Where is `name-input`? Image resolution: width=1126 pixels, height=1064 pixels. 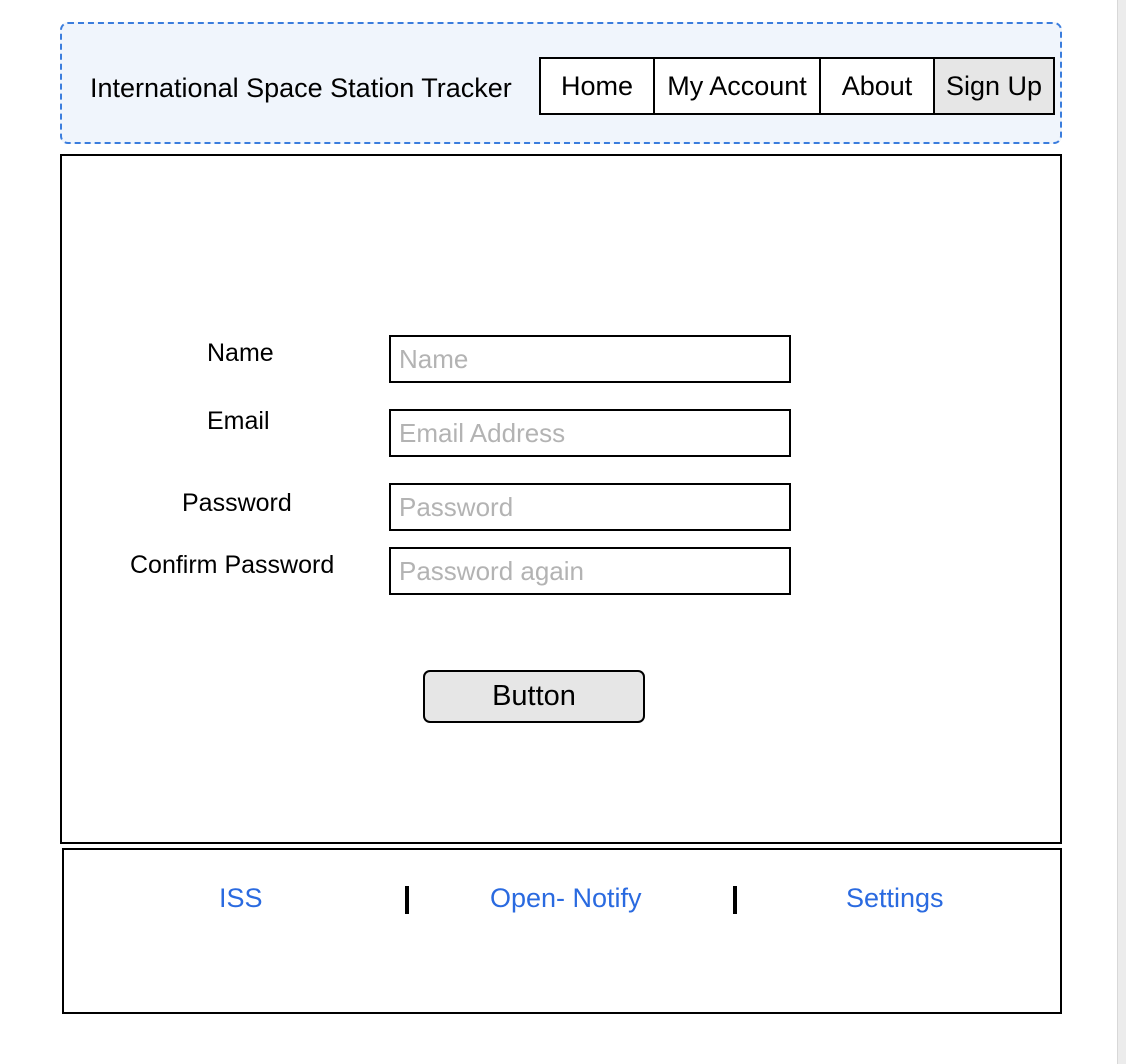
name-input is located at coordinates (590, 359).